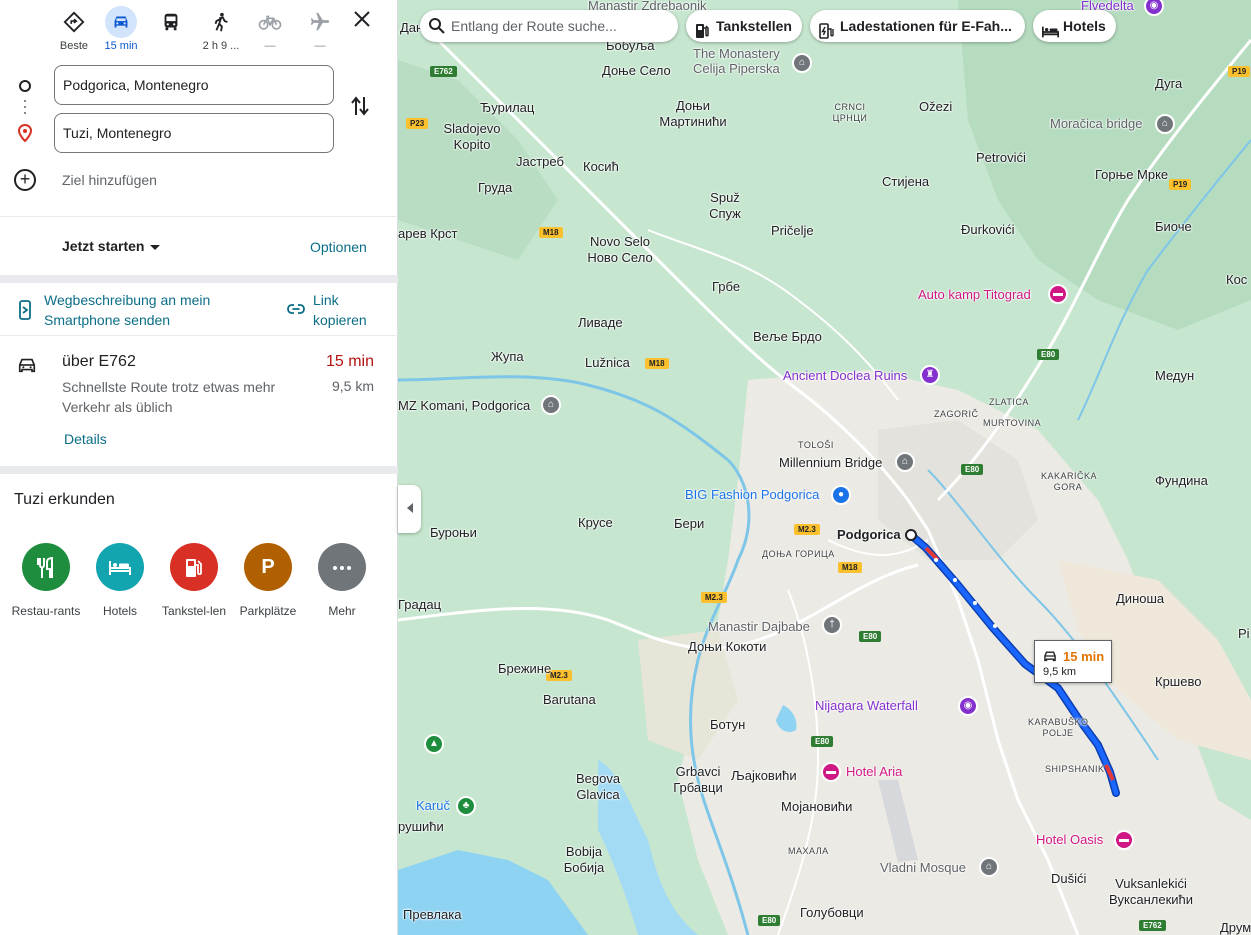 The image size is (1251, 935). What do you see at coordinates (268, 581) in the screenshot?
I see `category-parking: P Parkplätze` at bounding box center [268, 581].